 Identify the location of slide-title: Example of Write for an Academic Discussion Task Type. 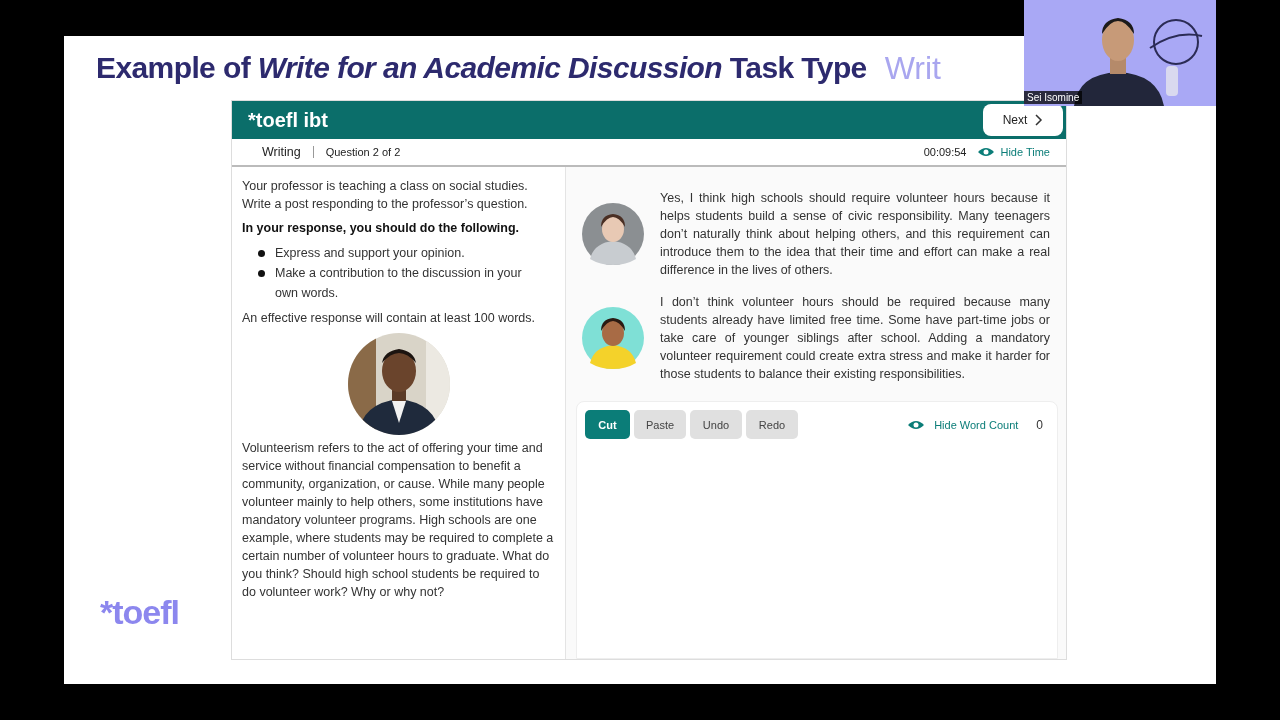
(481, 68).